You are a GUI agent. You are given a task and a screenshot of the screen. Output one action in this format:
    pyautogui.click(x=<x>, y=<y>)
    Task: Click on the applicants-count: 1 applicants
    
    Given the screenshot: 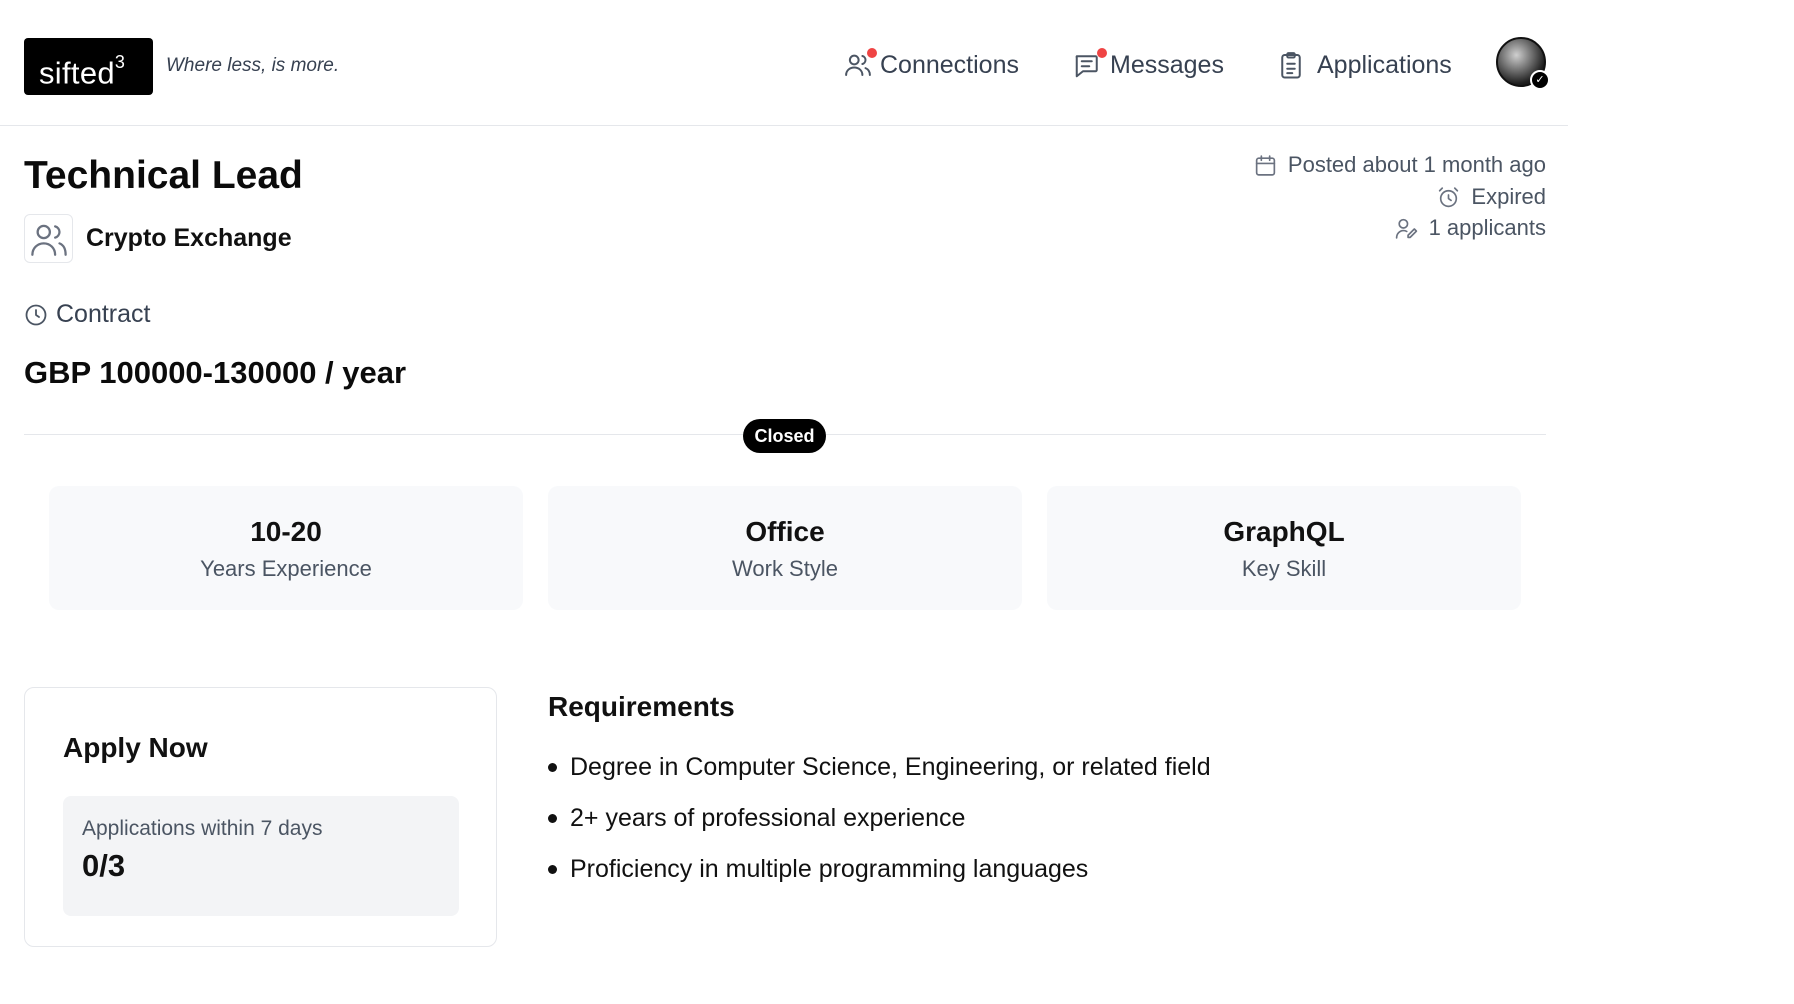 What is the action you would take?
    pyautogui.click(x=1470, y=228)
    